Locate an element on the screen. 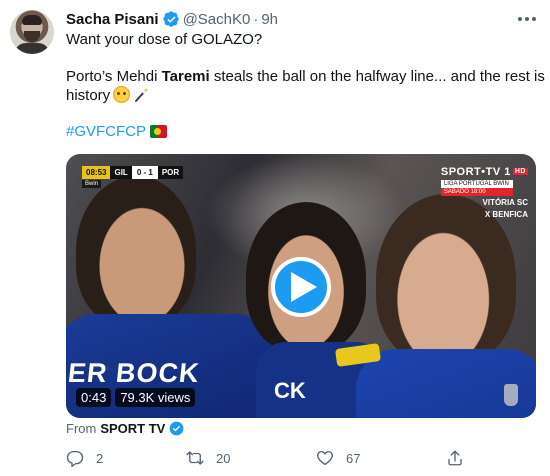  reply-count: 2 is located at coordinates (100, 458).